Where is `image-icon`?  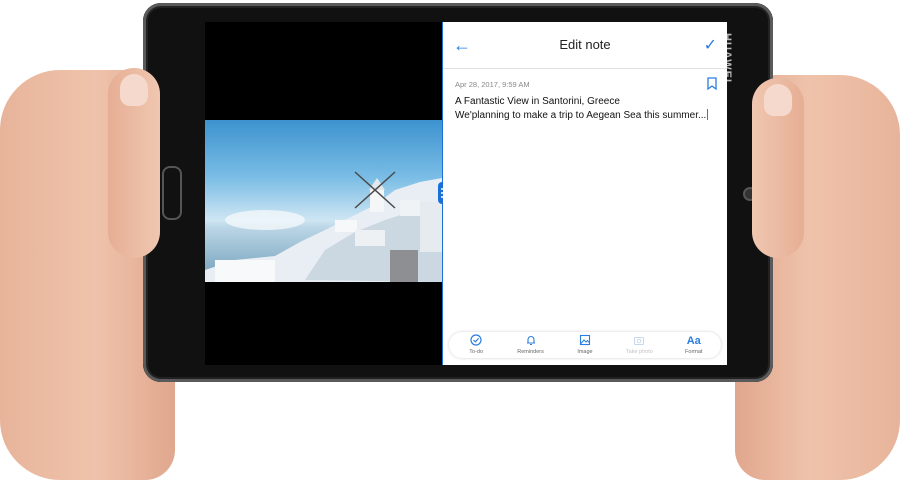
image-icon is located at coordinates (585, 341).